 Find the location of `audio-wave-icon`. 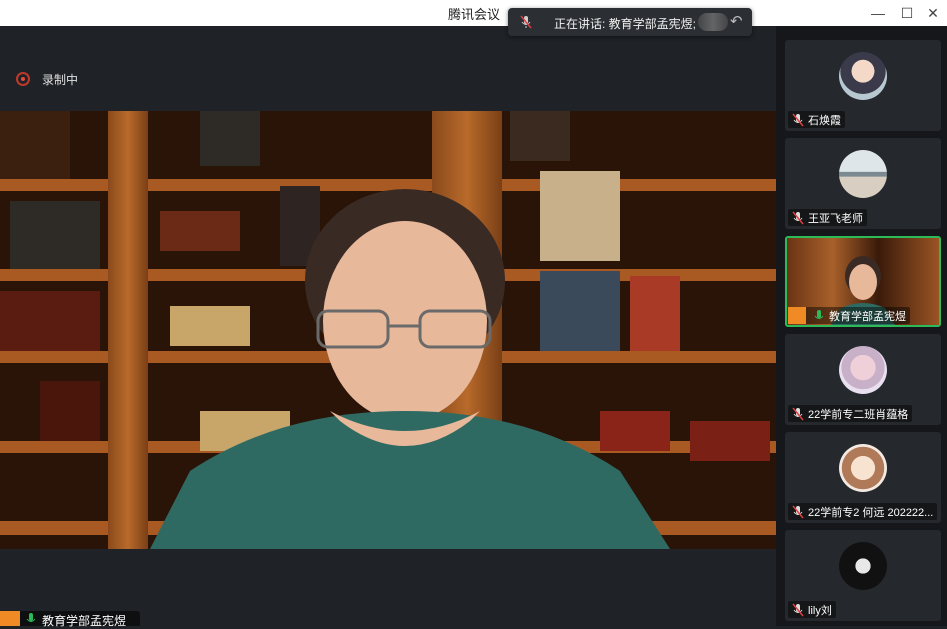

audio-wave-icon is located at coordinates (713, 22).